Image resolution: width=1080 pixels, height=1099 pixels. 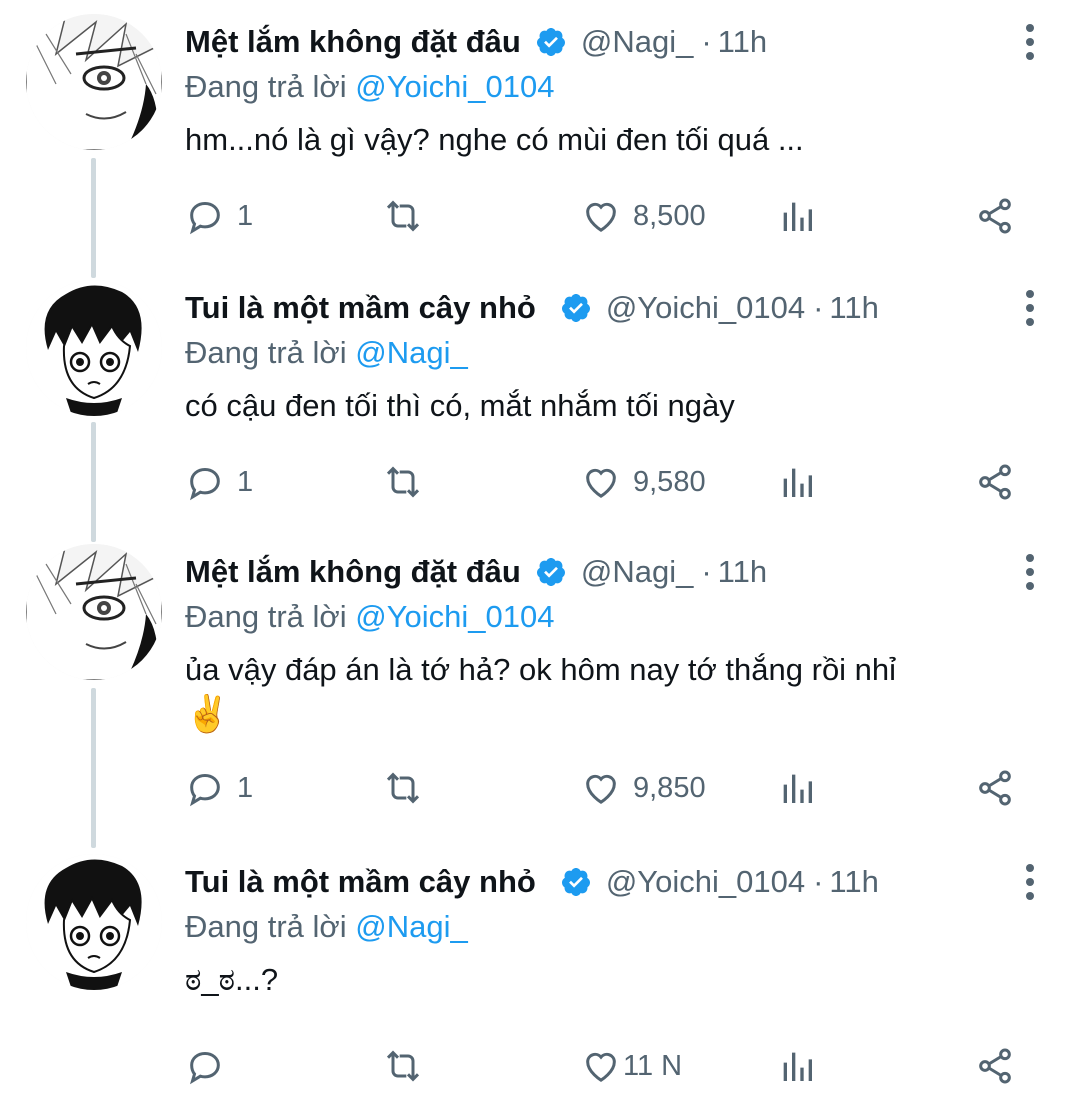 I want to click on like-button: 9,580, so click(x=643, y=482).